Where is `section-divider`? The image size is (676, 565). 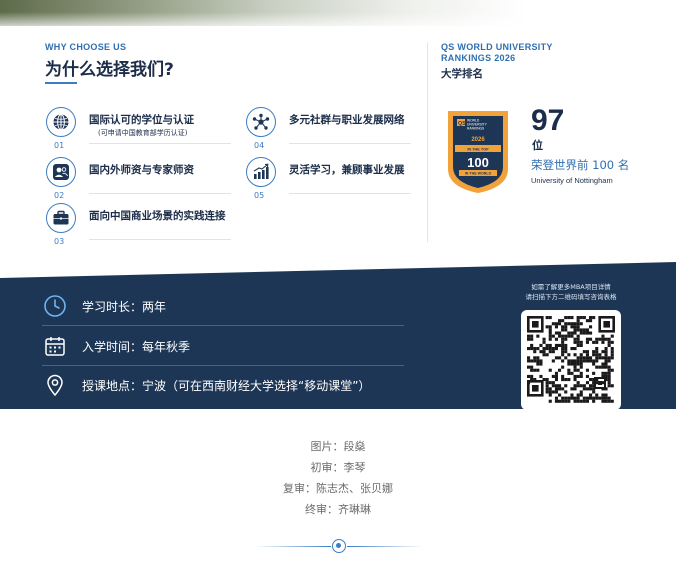 section-divider is located at coordinates (427, 142).